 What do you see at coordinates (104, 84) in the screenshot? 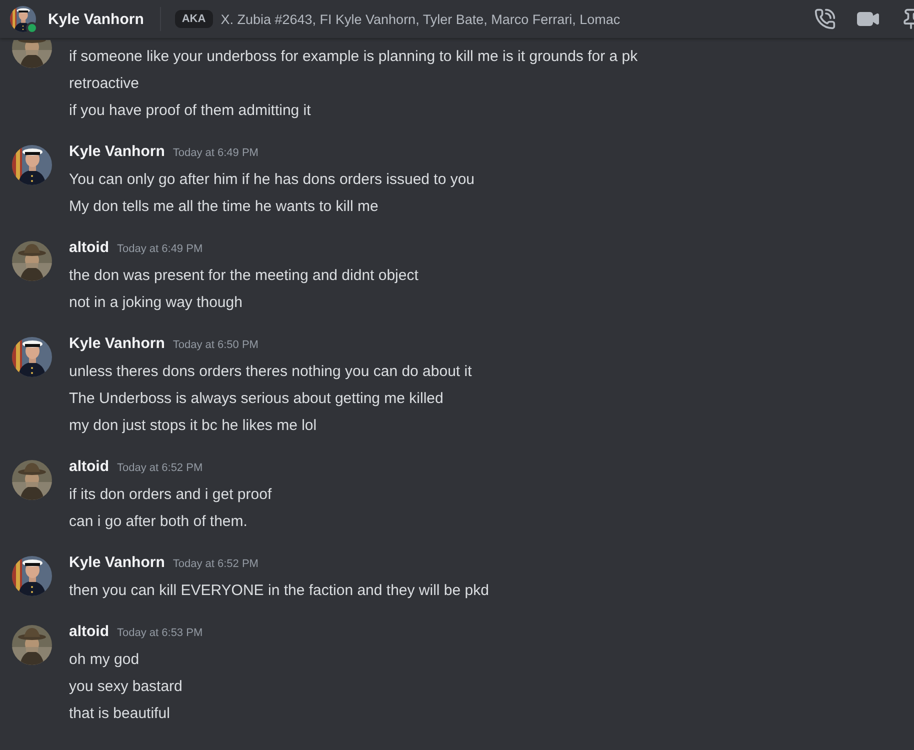
I see `message-text: retroactive` at bounding box center [104, 84].